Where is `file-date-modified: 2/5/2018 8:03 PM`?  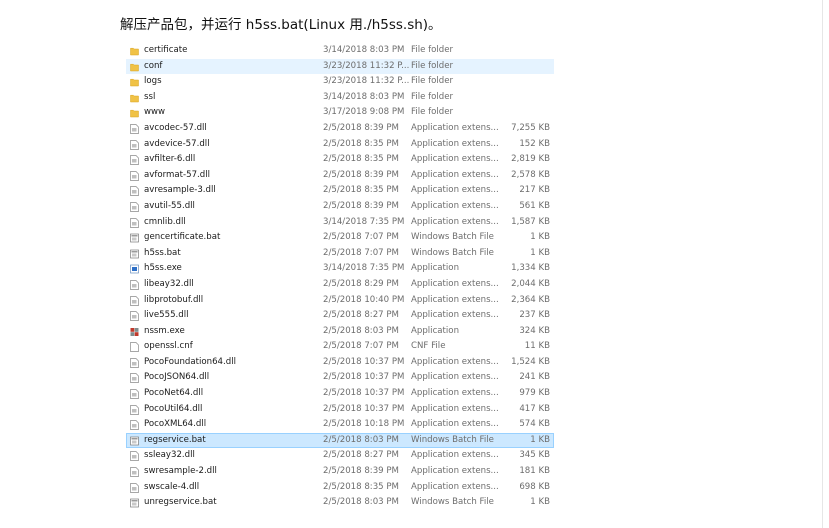 file-date-modified: 2/5/2018 8:03 PM is located at coordinates (361, 330).